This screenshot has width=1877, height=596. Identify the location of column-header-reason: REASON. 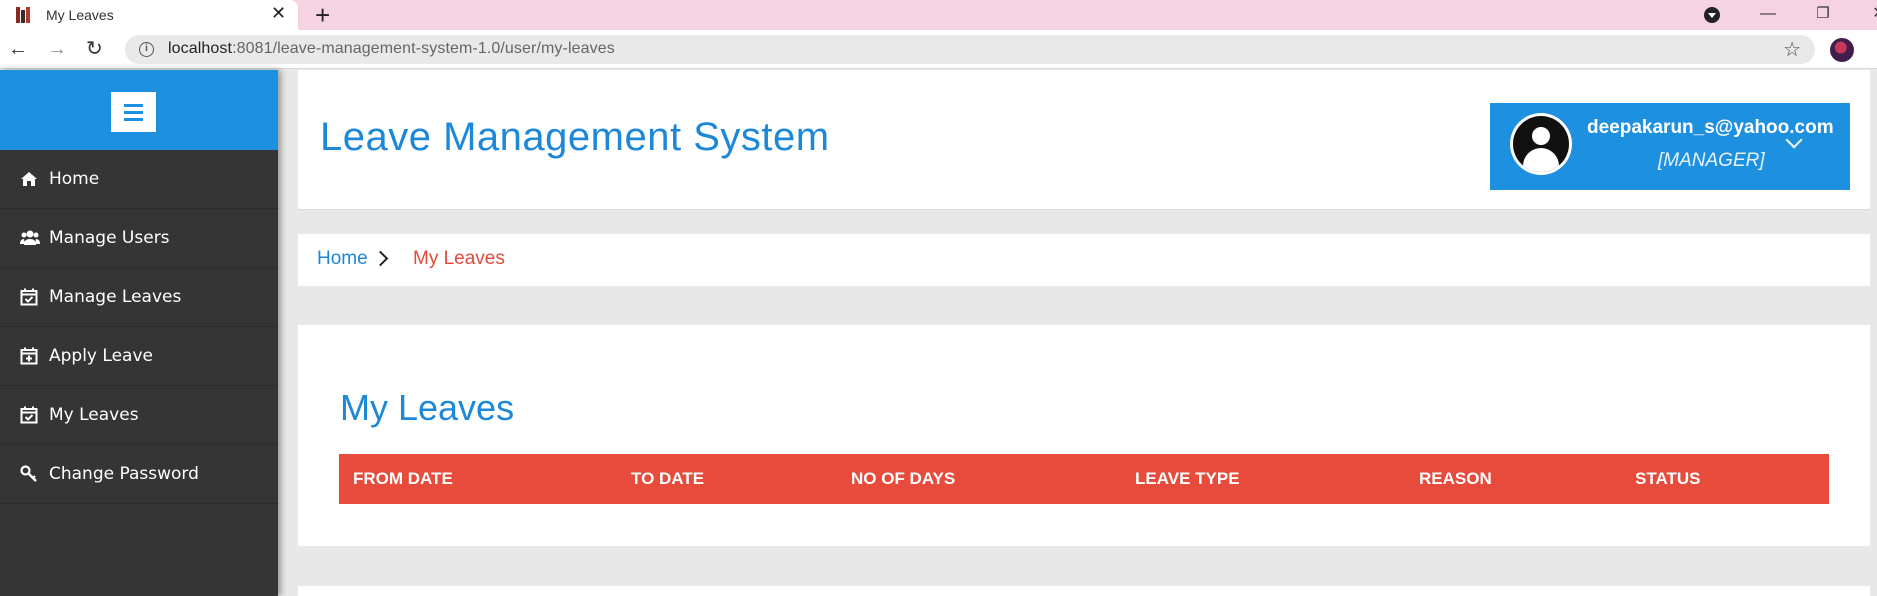
(1455, 479).